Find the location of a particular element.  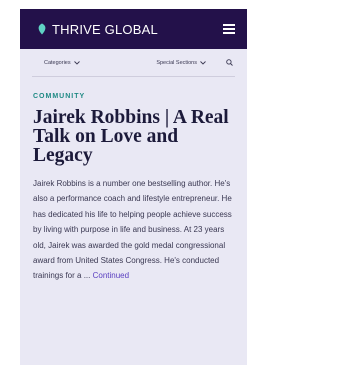

continued-link: Continued is located at coordinates (111, 275).